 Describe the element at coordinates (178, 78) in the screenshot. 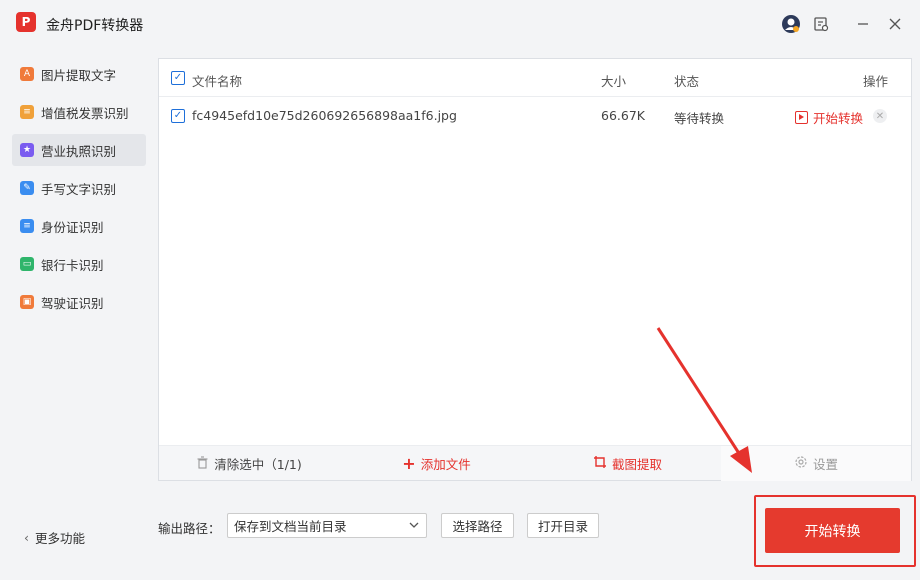

I see `select-all-checkbox: ✓` at that location.